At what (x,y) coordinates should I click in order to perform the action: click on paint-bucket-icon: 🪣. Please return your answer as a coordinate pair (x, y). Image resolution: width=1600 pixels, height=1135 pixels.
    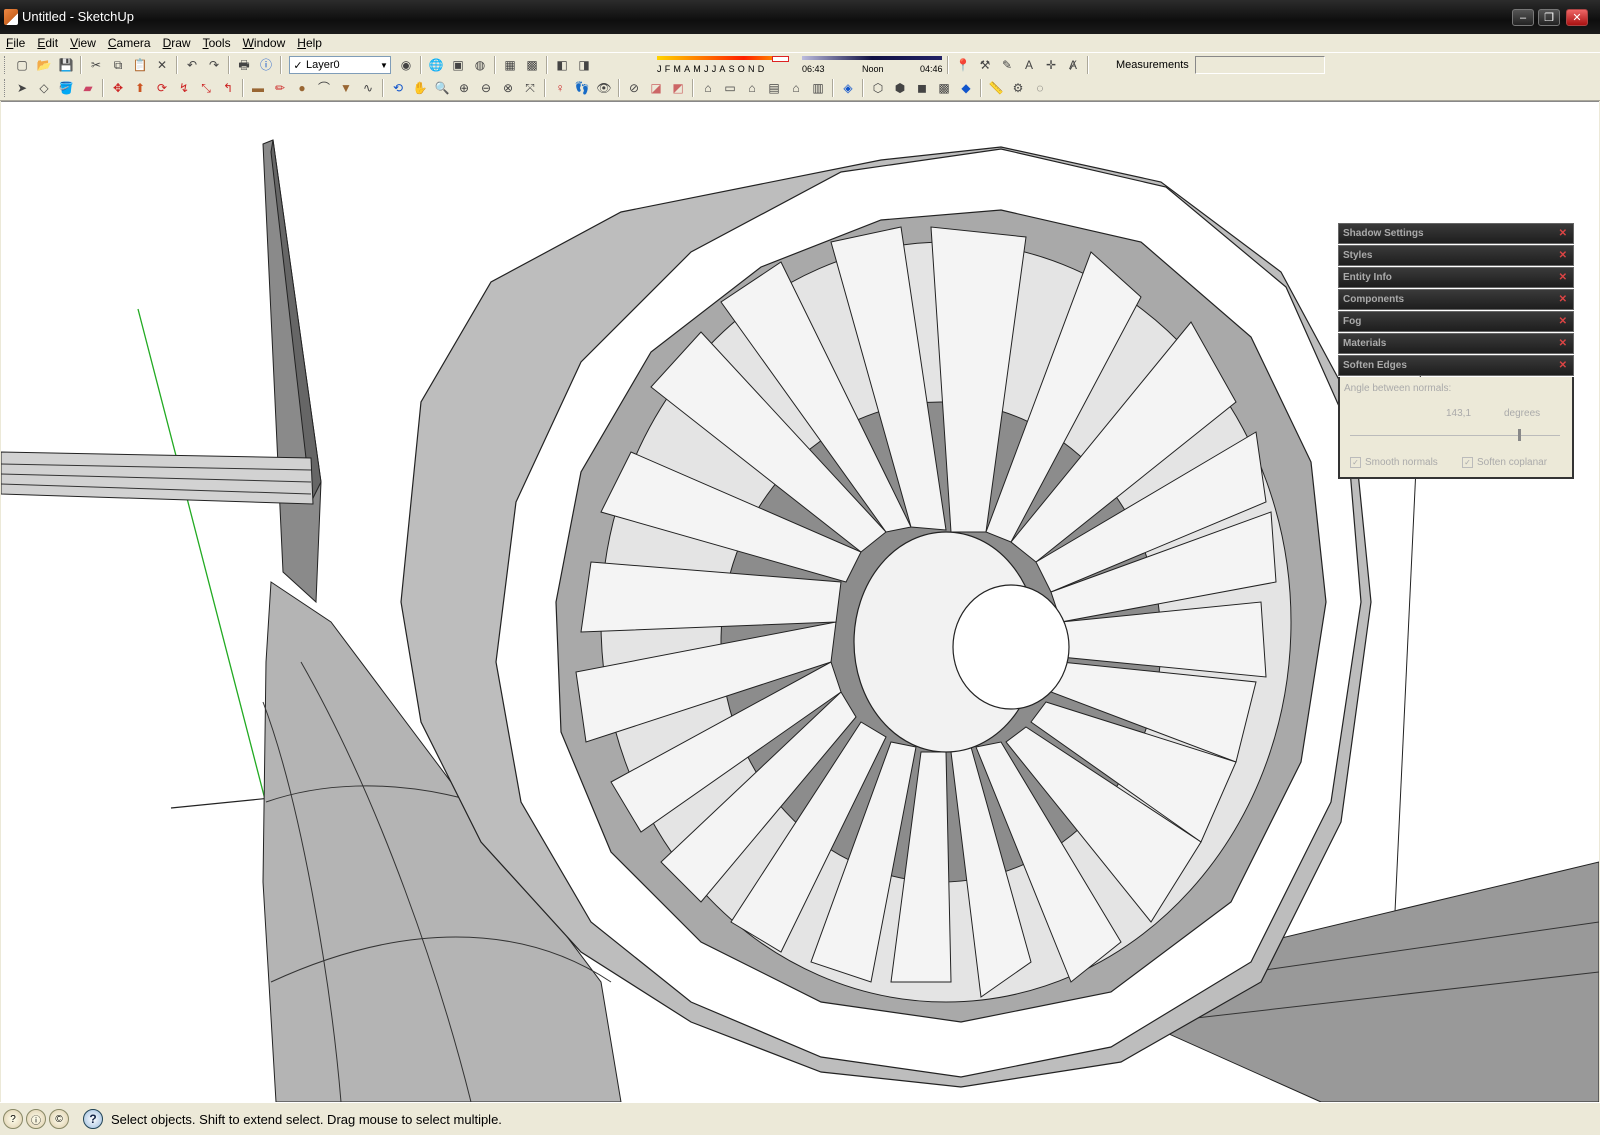
    Looking at the image, I should click on (66, 88).